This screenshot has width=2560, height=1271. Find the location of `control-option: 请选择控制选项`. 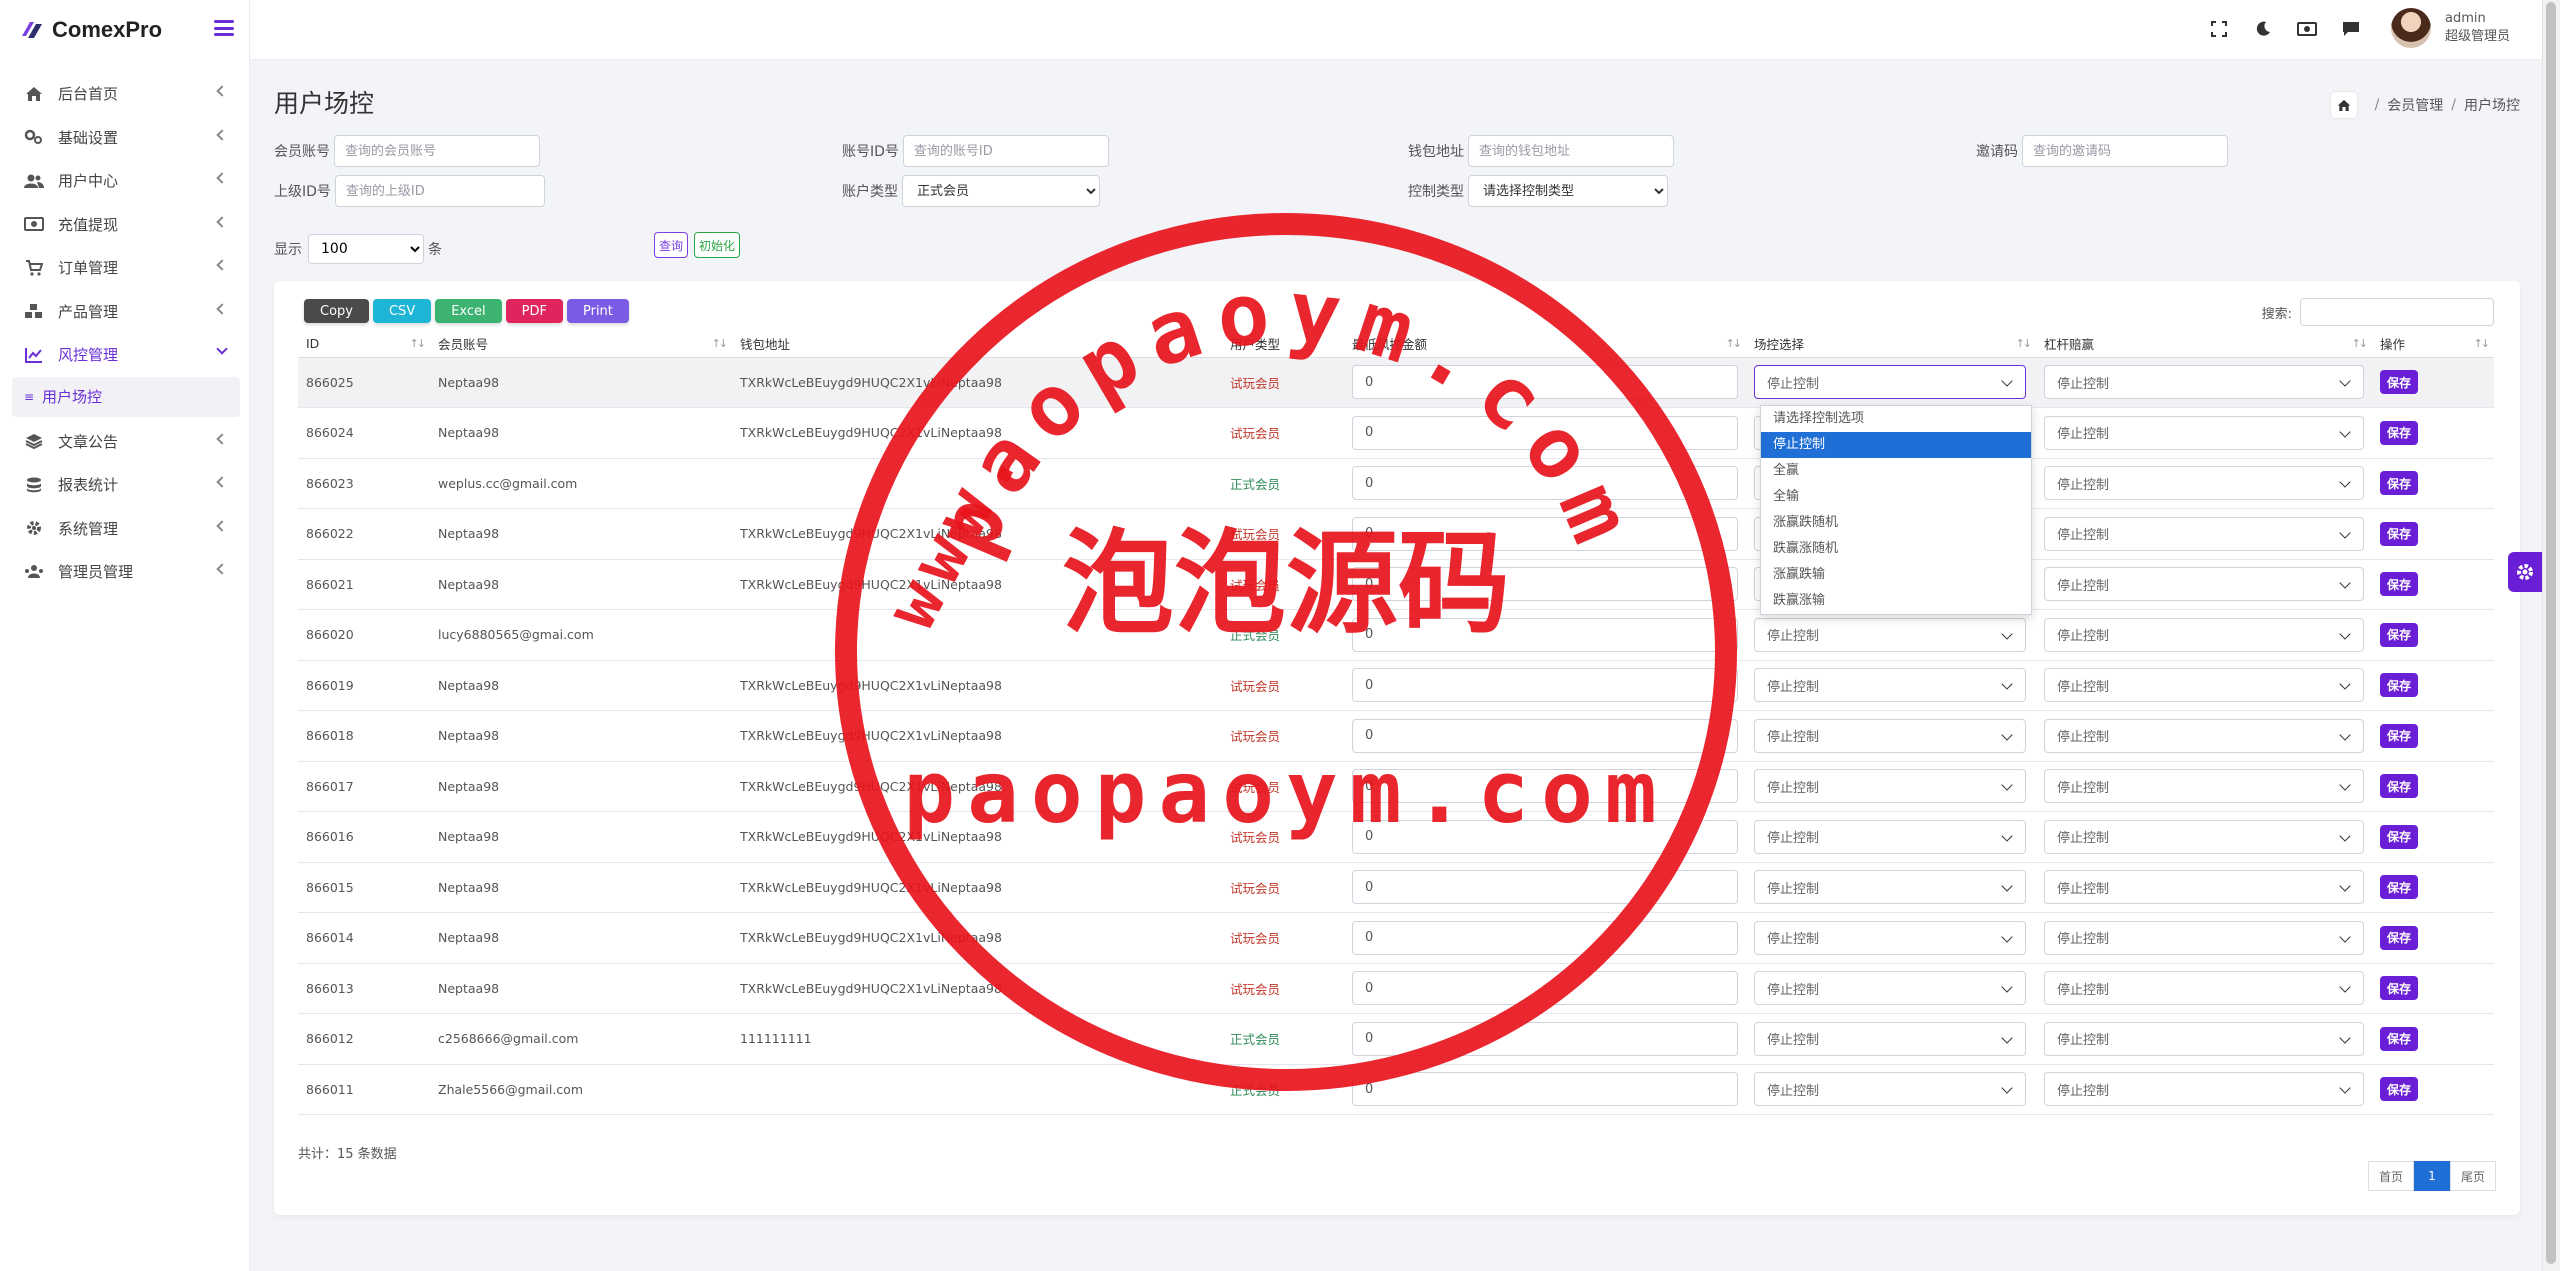

control-option: 请选择控制选项 is located at coordinates (1896, 419).